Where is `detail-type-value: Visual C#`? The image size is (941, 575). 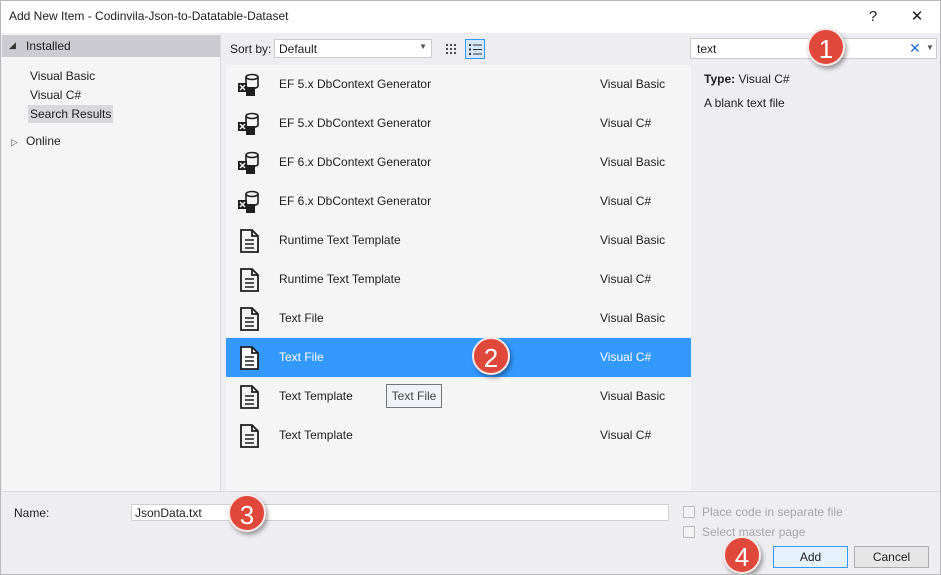 detail-type-value: Visual C# is located at coordinates (764, 79).